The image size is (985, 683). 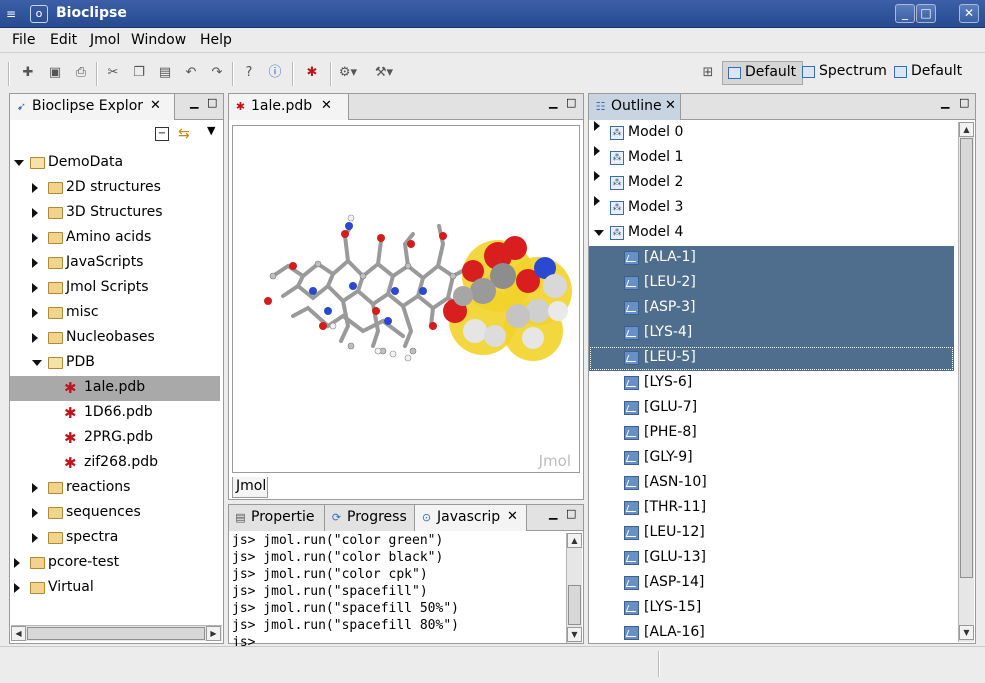 What do you see at coordinates (771, 333) in the screenshot?
I see `outline-residue-item: [LYS-4]` at bounding box center [771, 333].